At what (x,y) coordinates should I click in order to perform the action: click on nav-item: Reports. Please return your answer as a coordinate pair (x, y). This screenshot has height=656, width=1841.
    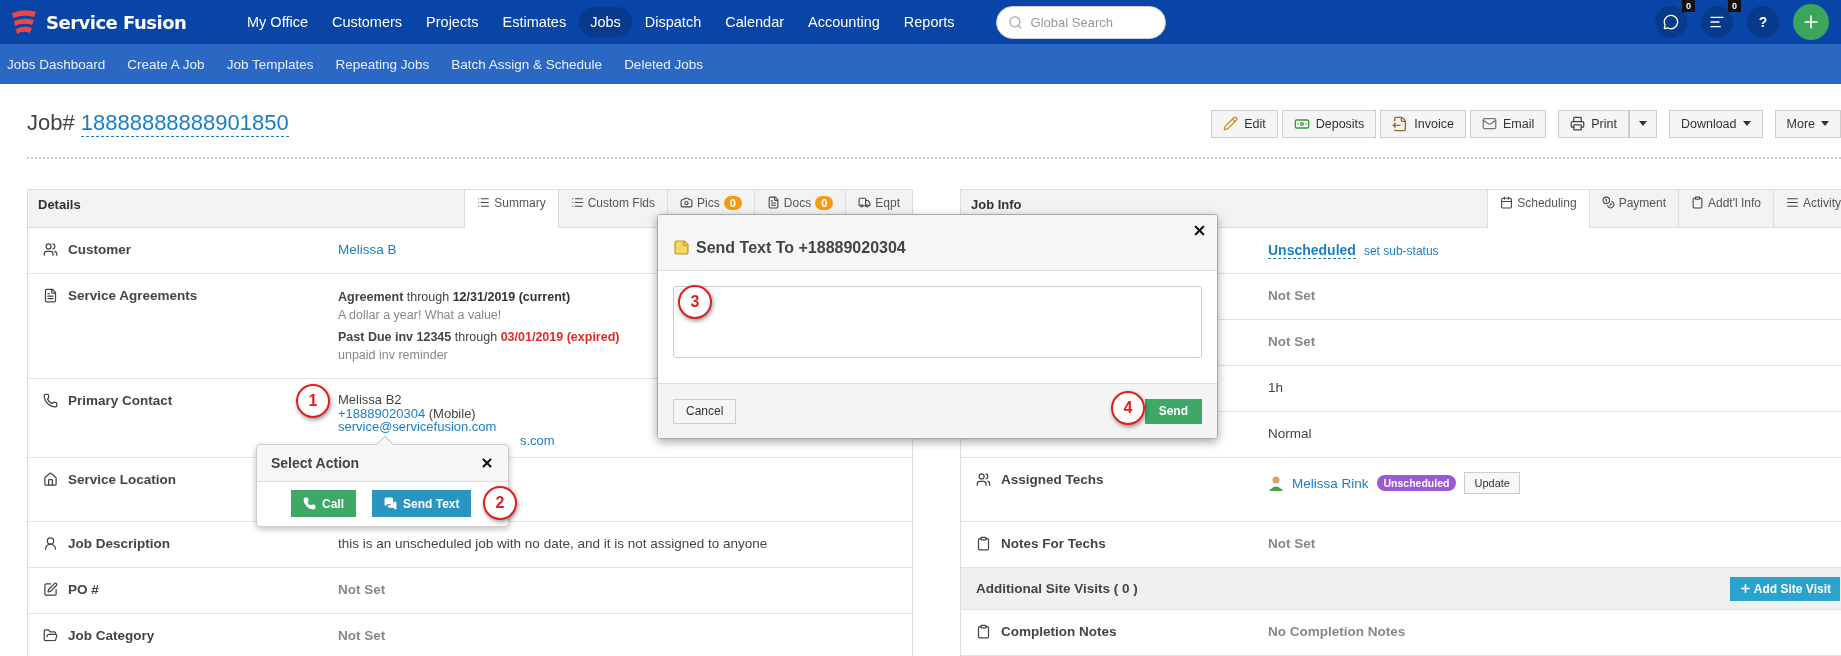
    Looking at the image, I should click on (929, 22).